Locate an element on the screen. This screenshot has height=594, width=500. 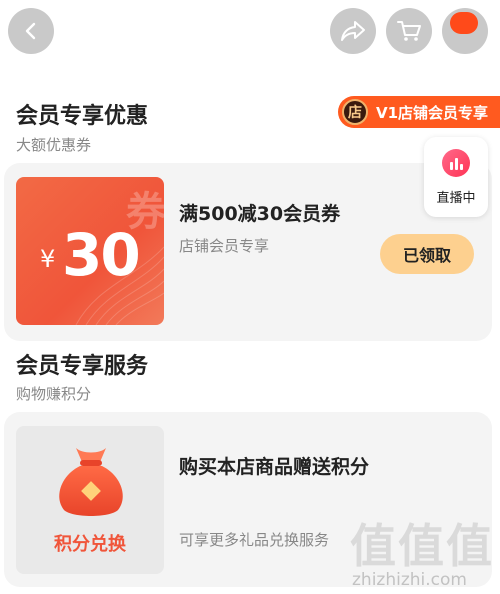
member-deals-title: 会员专享优惠 is located at coordinates (82, 116).